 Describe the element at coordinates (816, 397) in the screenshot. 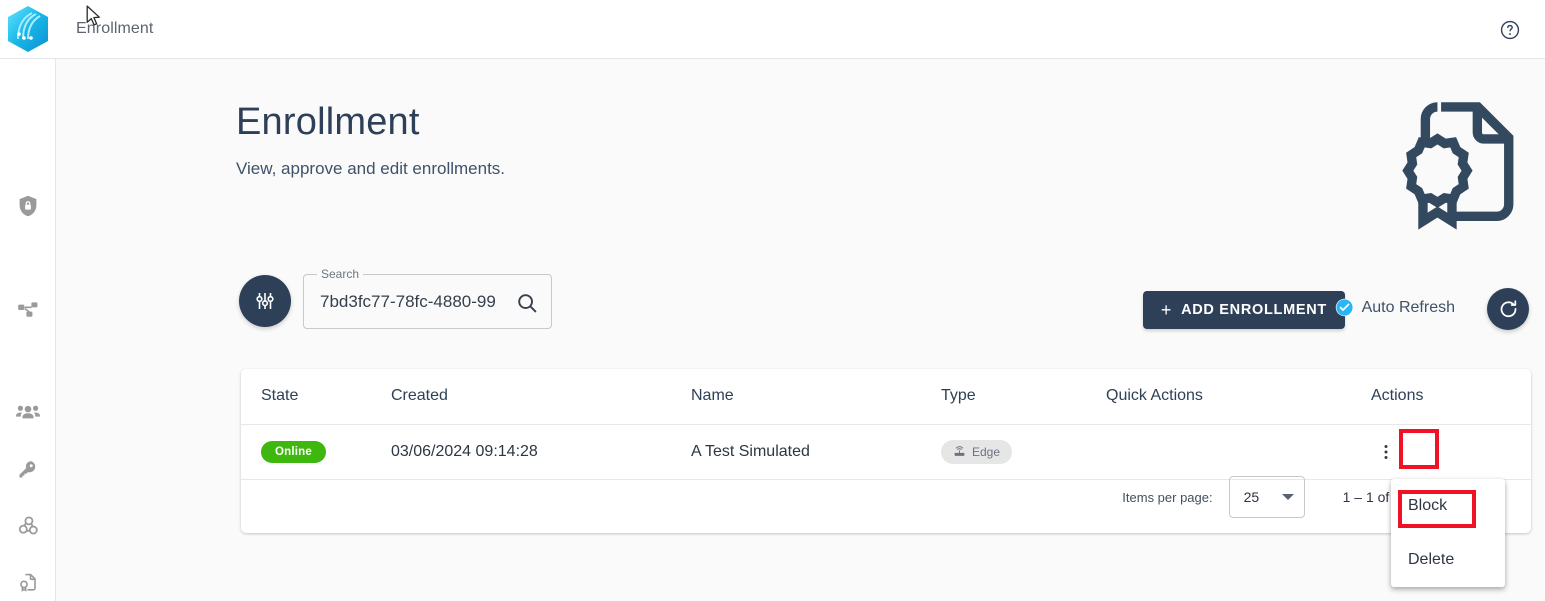

I see `column-header-name: Name` at that location.